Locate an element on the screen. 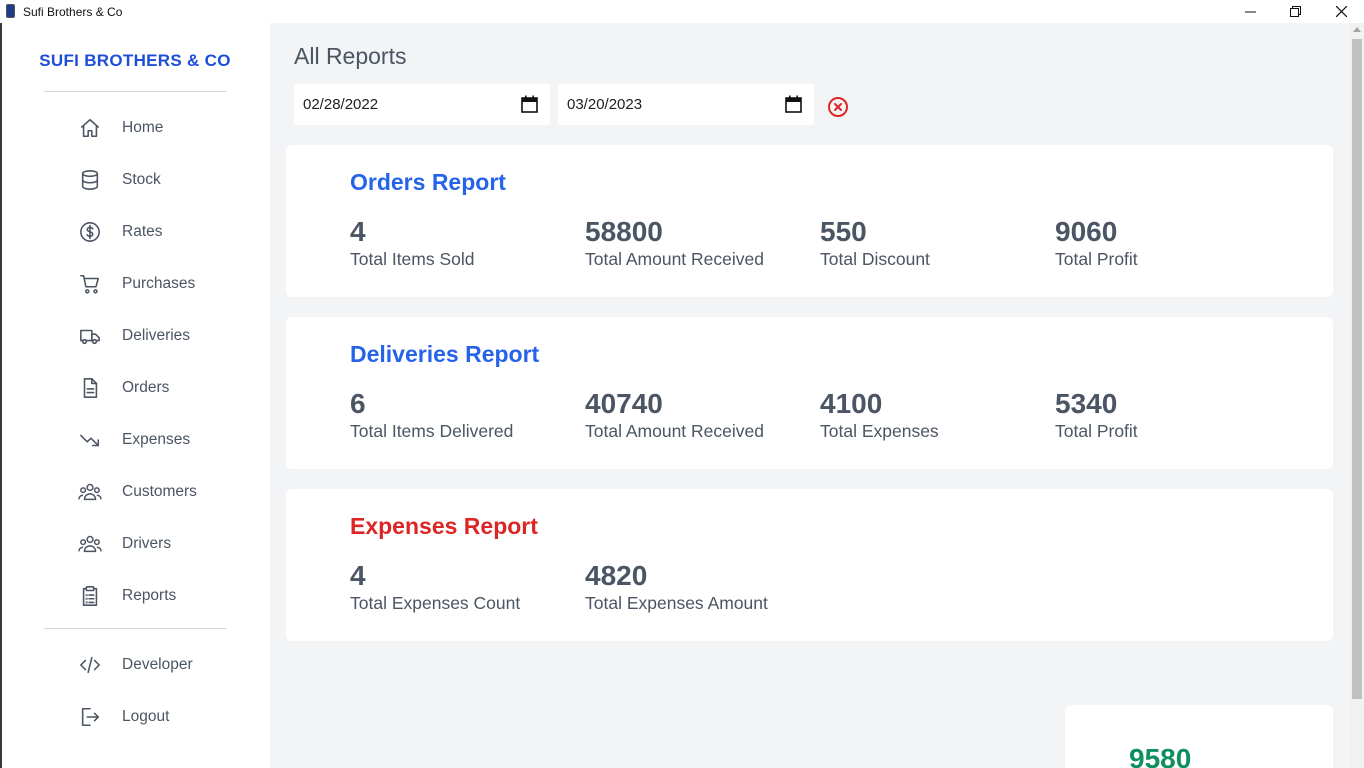 The width and height of the screenshot is (1364, 768). sidebar-item-label: Developer is located at coordinates (157, 664).